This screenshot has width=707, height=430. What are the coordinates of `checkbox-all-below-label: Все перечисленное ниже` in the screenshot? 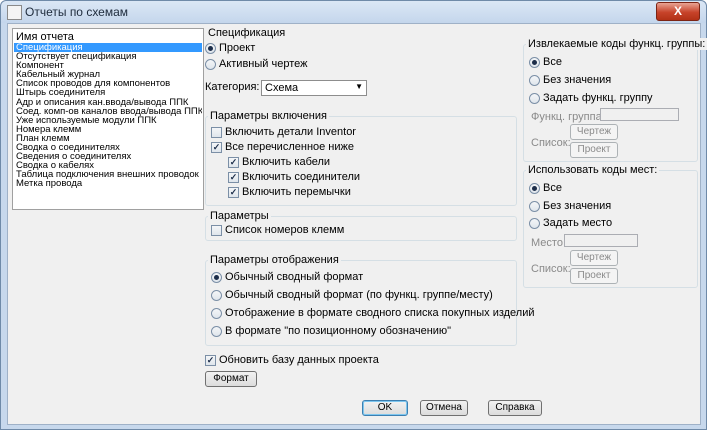 It's located at (290, 147).